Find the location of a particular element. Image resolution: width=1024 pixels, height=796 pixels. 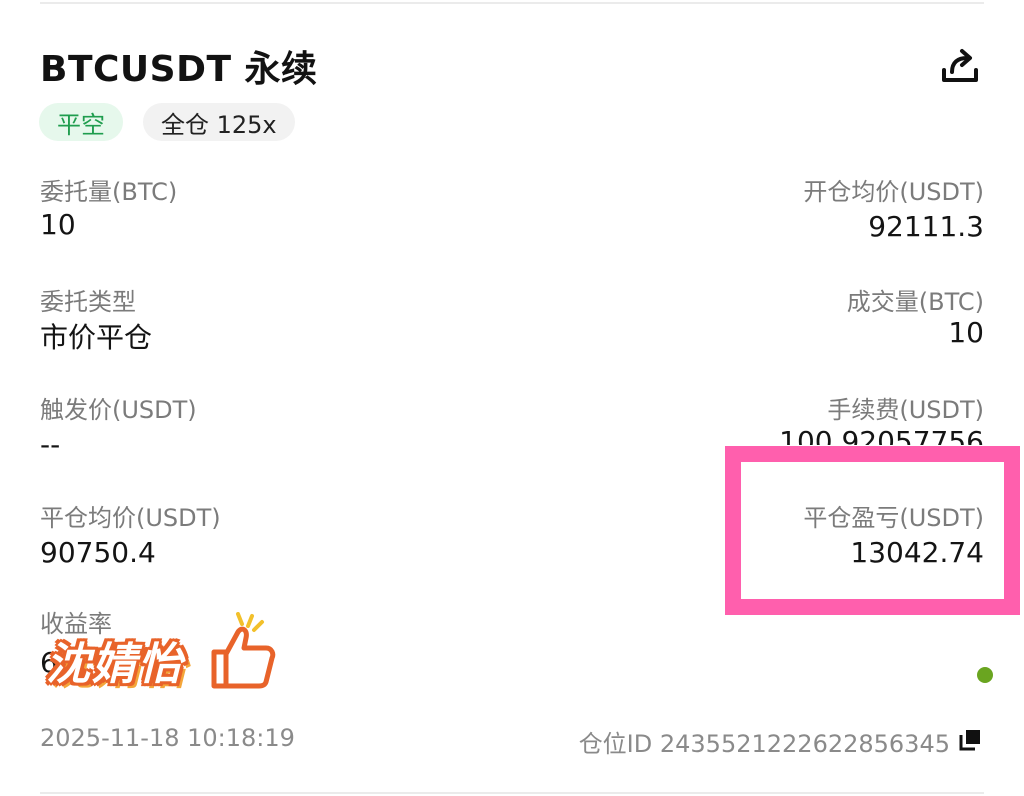

watermark-sticker: 沈婧怡 is located at coordinates (160, 653).